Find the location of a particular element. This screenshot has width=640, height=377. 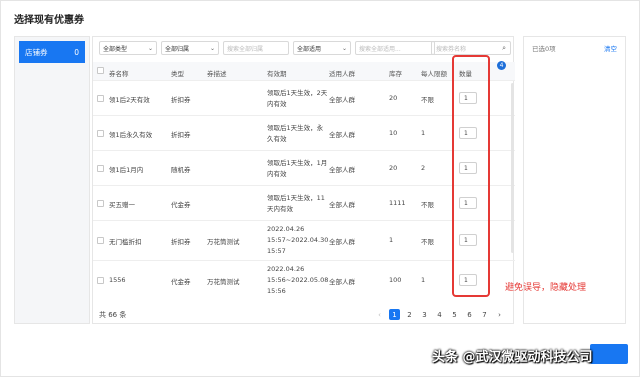

dialog-title: 选择现有优惠券 is located at coordinates (49, 20).